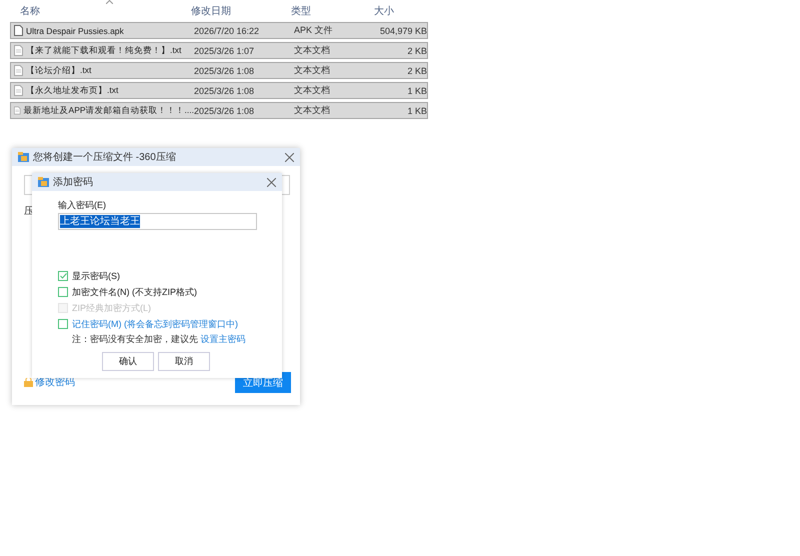 This screenshot has width=800, height=556. I want to click on file-name: 【永久地址发布页】.txt, so click(102, 90).